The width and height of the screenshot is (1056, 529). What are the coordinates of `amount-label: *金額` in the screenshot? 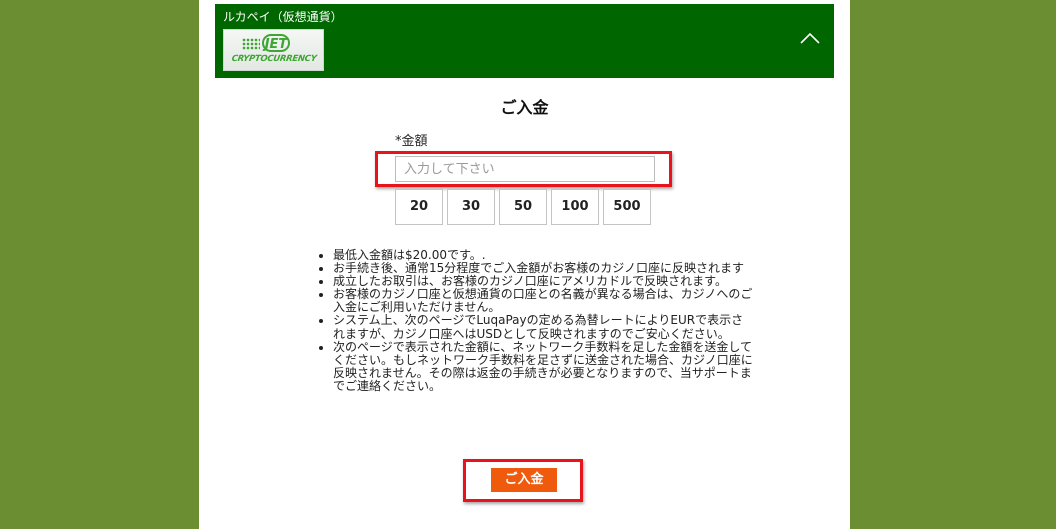 It's located at (411, 141).